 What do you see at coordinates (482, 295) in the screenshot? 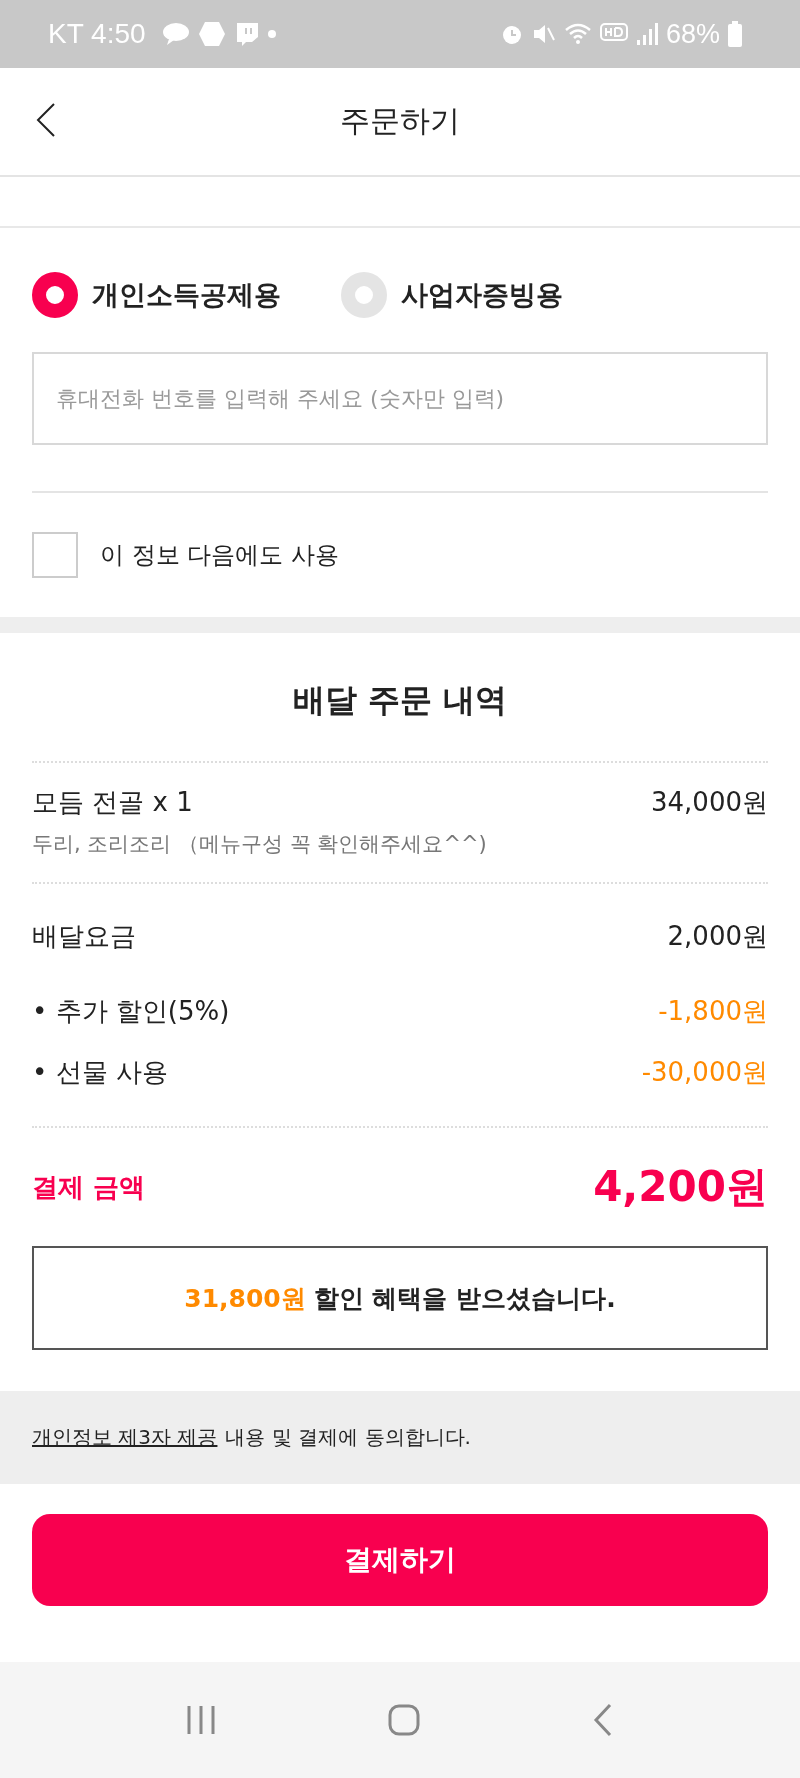
I see `radio-label: 사업자증빙용` at bounding box center [482, 295].